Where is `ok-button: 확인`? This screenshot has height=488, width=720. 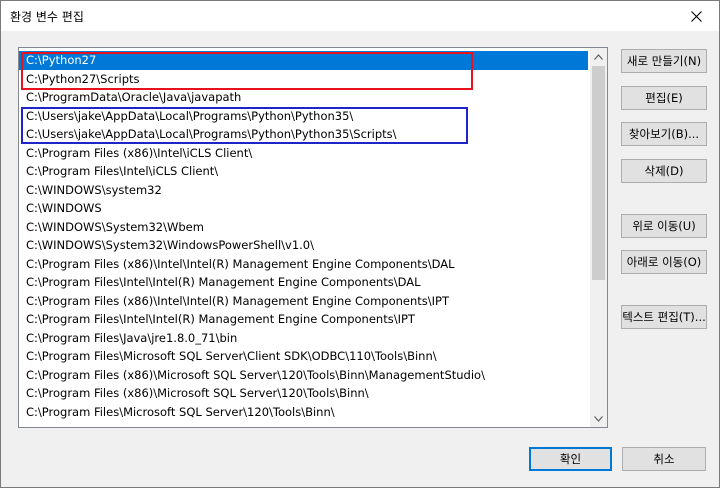
ok-button: 확인 is located at coordinates (570, 459).